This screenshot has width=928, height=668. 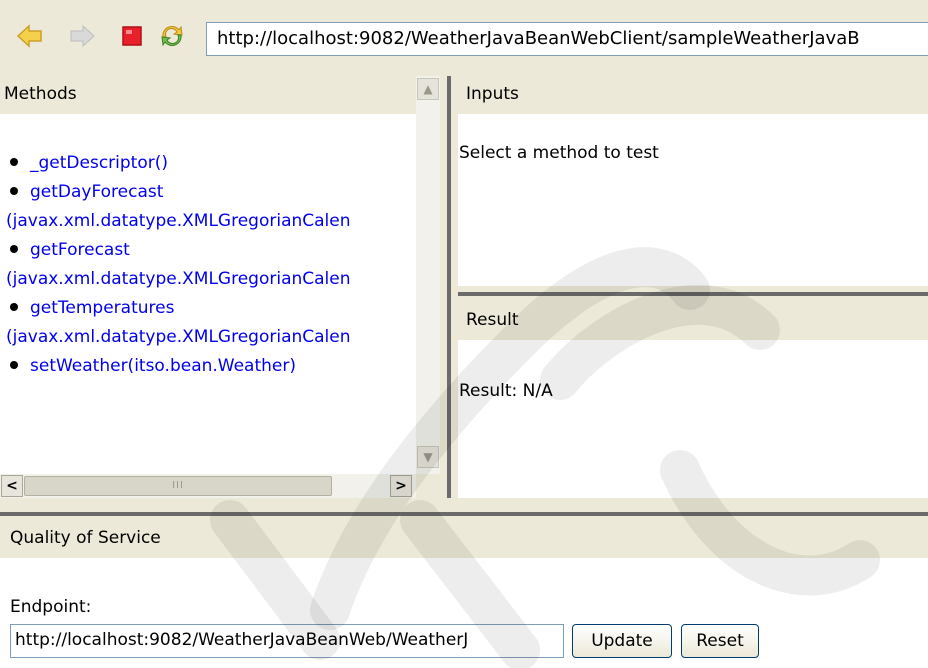 What do you see at coordinates (428, 457) in the screenshot?
I see `scroll-down-icon: ▼` at bounding box center [428, 457].